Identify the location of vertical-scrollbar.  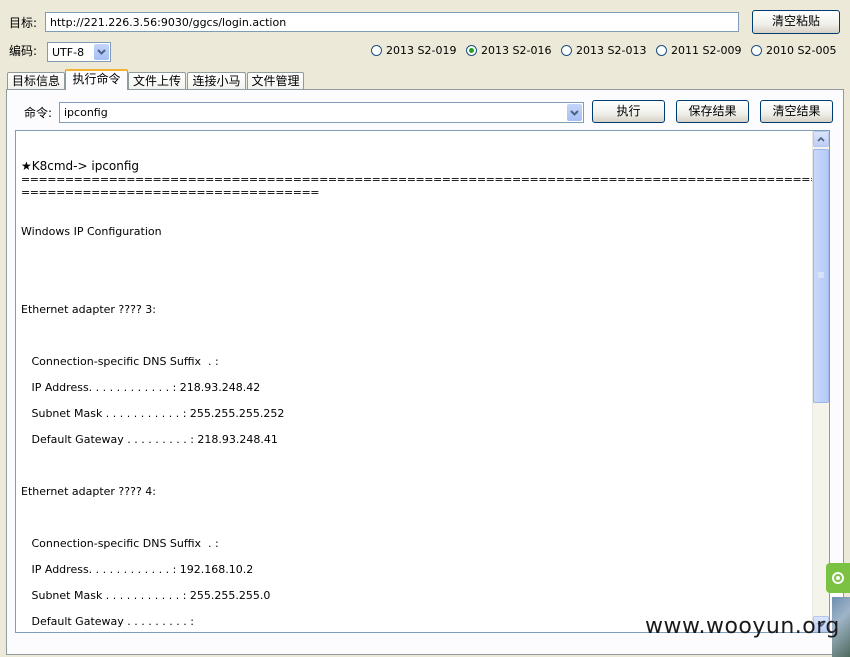
(820, 381).